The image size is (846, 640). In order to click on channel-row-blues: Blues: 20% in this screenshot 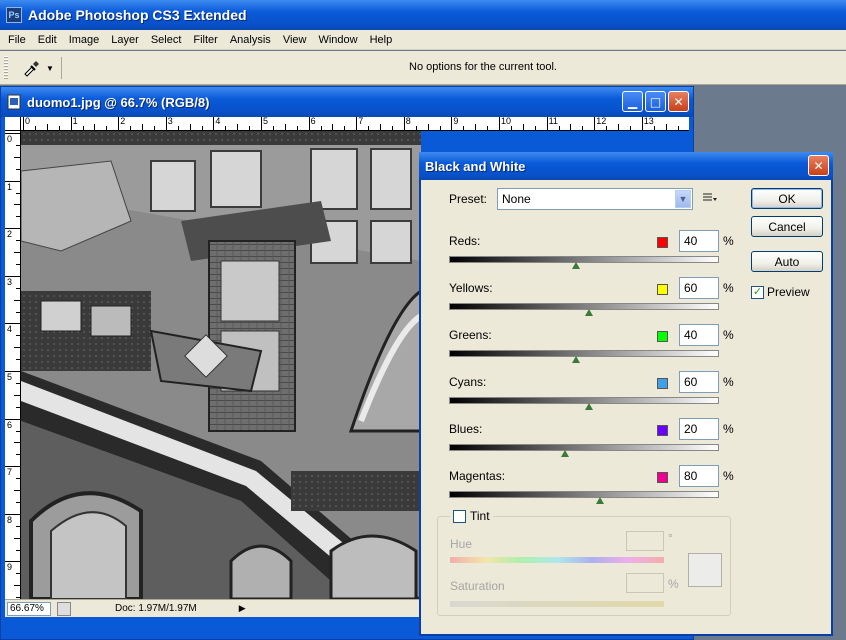, I will do `click(594, 441)`.